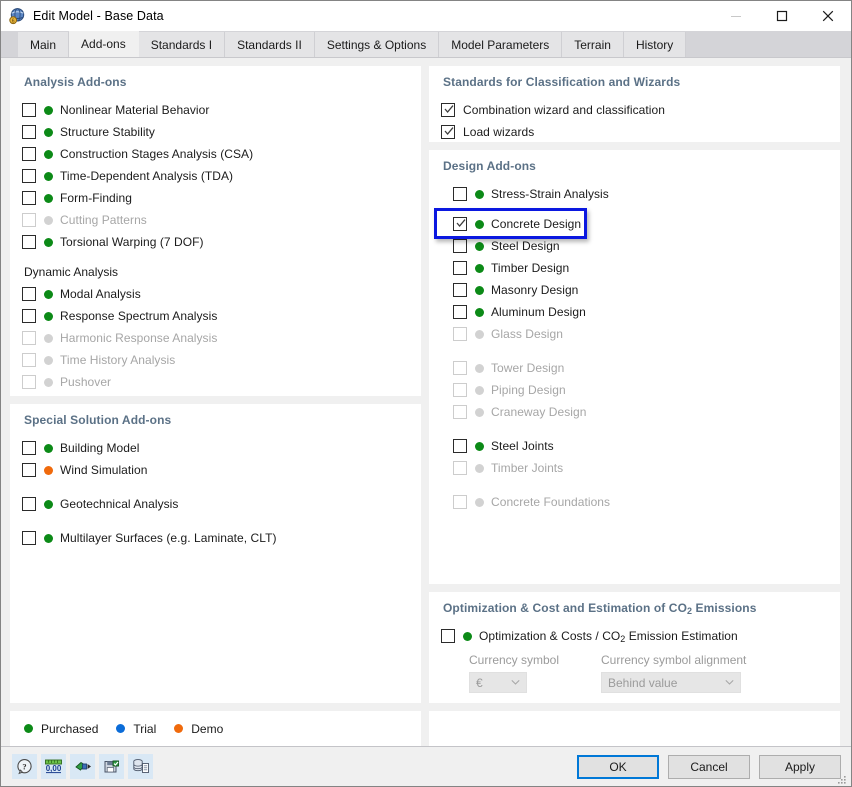 This screenshot has width=852, height=787. Describe the element at coordinates (724, 608) in the screenshot. I see `optimization-title-post: Emissions` at that location.